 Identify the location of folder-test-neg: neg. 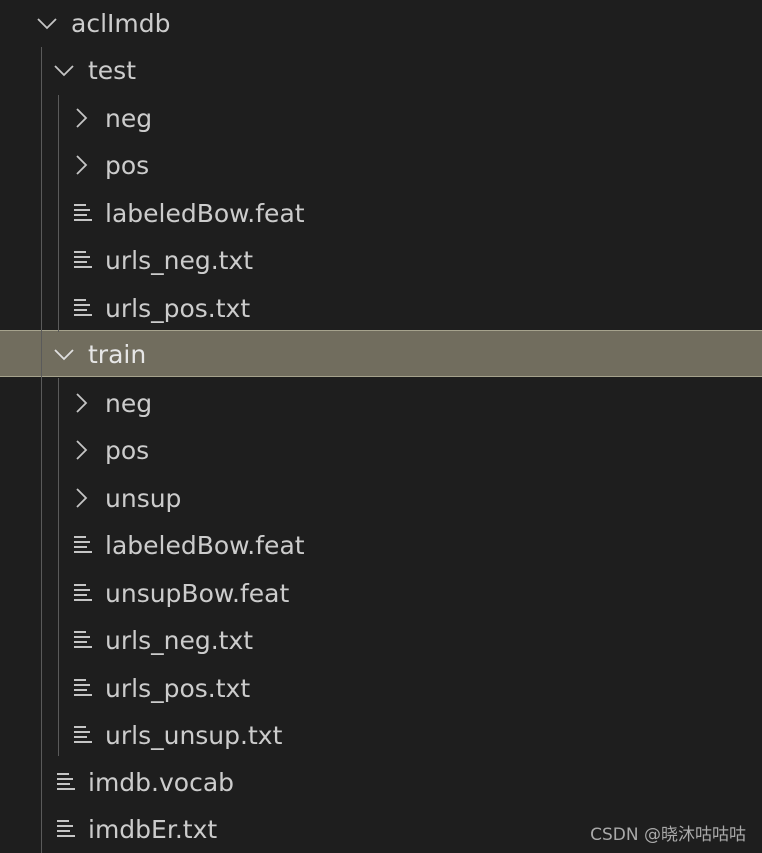
(381, 118).